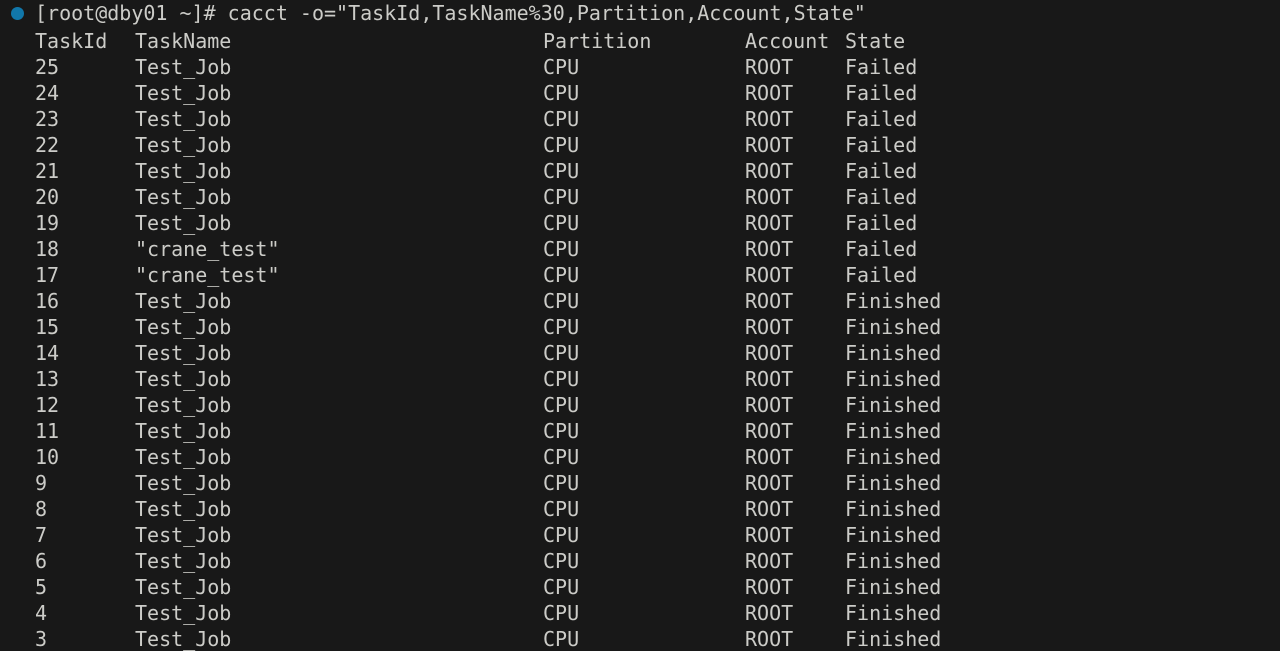 The image size is (1280, 651). I want to click on cell-taskid: 22, so click(47, 145).